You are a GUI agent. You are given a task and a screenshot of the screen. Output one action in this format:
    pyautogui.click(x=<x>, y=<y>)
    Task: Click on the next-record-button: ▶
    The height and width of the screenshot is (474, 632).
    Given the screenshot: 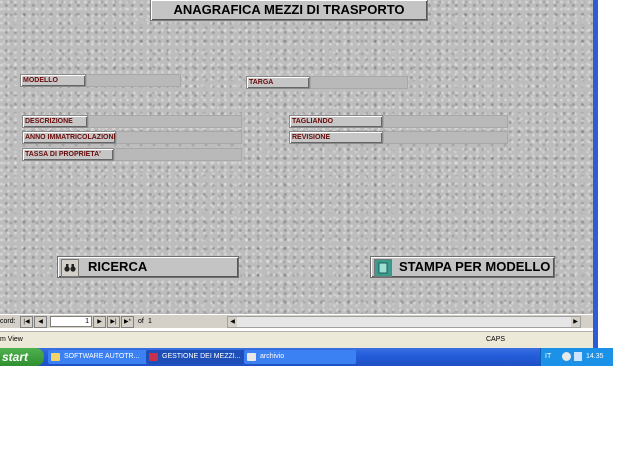 What is the action you would take?
    pyautogui.click(x=99, y=322)
    